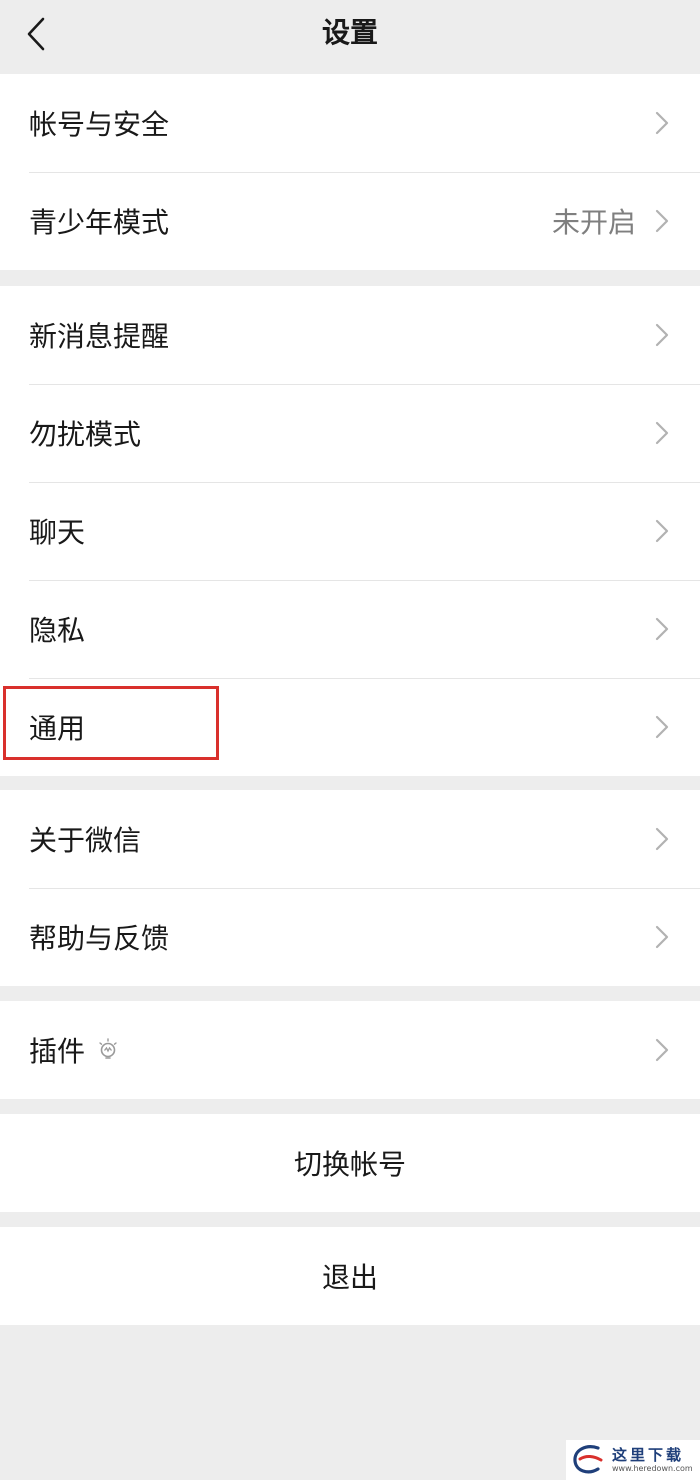 This screenshot has height=1480, width=700. I want to click on logout-group: 退出, so click(350, 1276).